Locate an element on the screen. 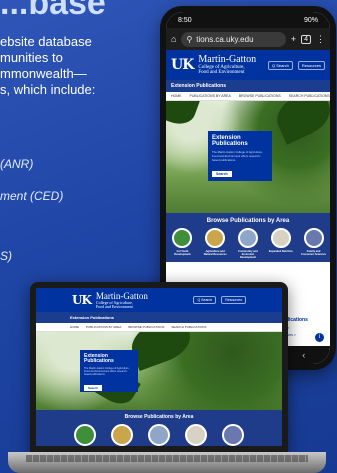 The height and width of the screenshot is (473, 337). status-time: 8:50 is located at coordinates (185, 20).